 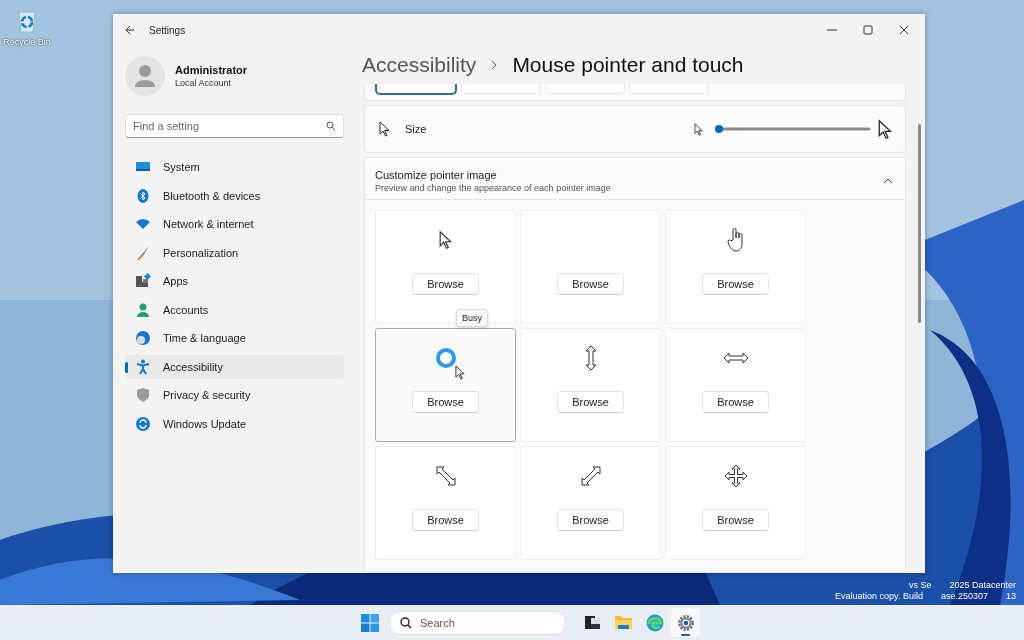 What do you see at coordinates (628, 65) in the screenshot?
I see `page-title: Mouse pointer and touch` at bounding box center [628, 65].